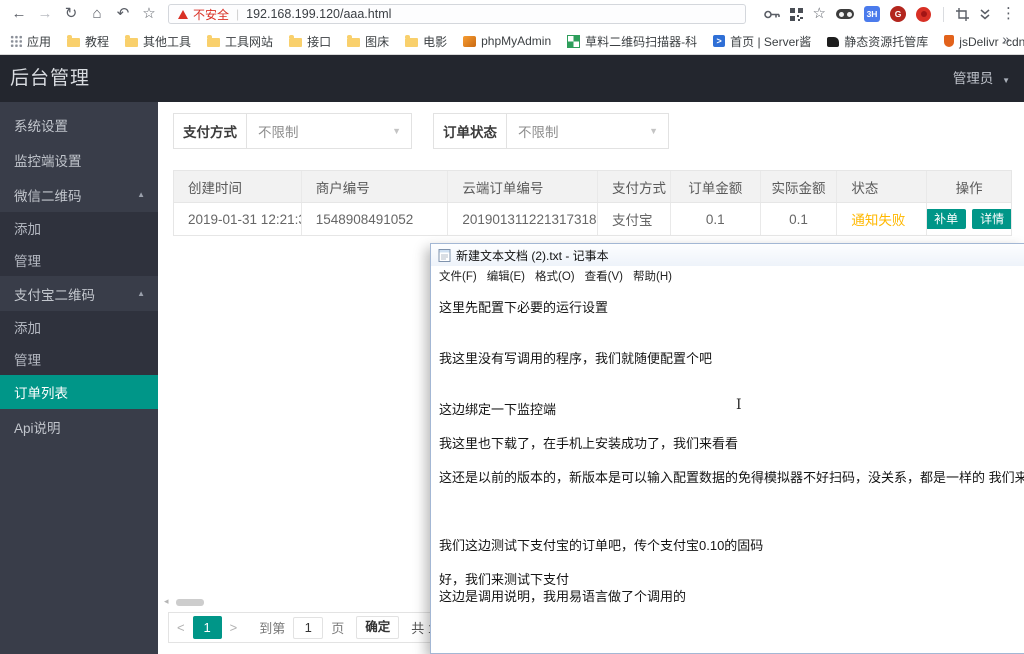 Image resolution: width=1024 pixels, height=654 pixels. Describe the element at coordinates (604, 276) in the screenshot. I see `menu-item: 查看(V)` at that location.